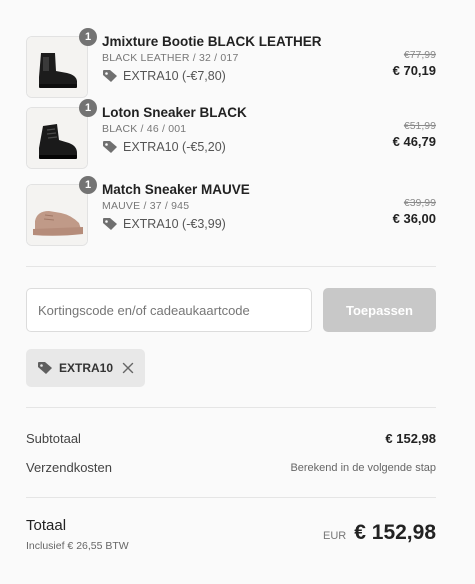 The image size is (475, 584). What do you see at coordinates (419, 203) in the screenshot?
I see `original-price: €39,99` at bounding box center [419, 203].